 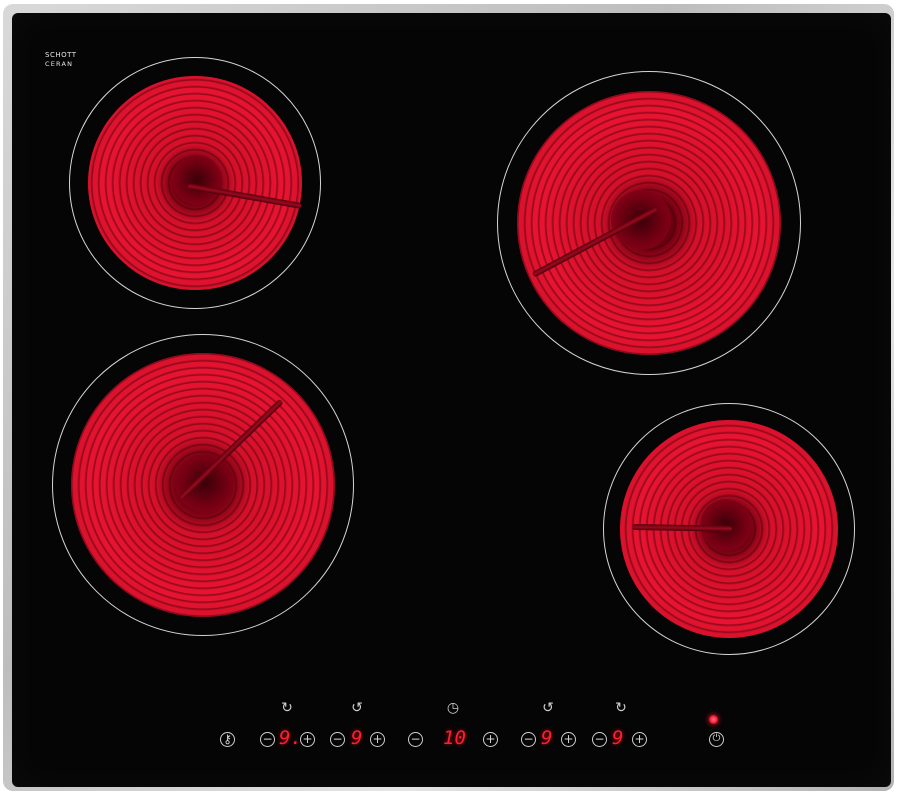 I want to click on logo-line-1: SCHOTT, so click(x=61, y=55).